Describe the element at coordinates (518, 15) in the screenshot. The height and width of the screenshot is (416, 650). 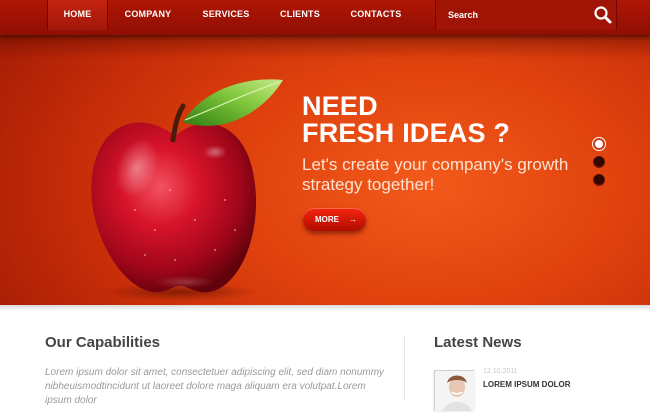
I see `search-input` at that location.